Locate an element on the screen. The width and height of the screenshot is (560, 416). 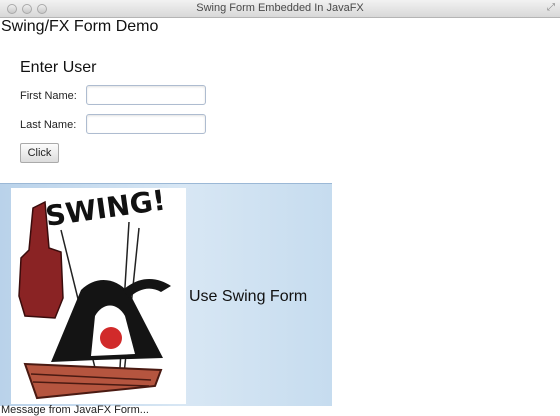
first-name-field is located at coordinates (146, 95).